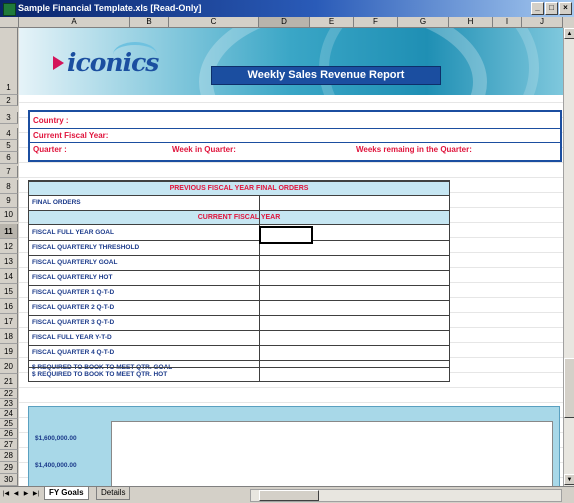 Image resolution: width=574 pixels, height=503 pixels. Describe the element at coordinates (9, 22) in the screenshot. I see `select-all-corner` at that location.